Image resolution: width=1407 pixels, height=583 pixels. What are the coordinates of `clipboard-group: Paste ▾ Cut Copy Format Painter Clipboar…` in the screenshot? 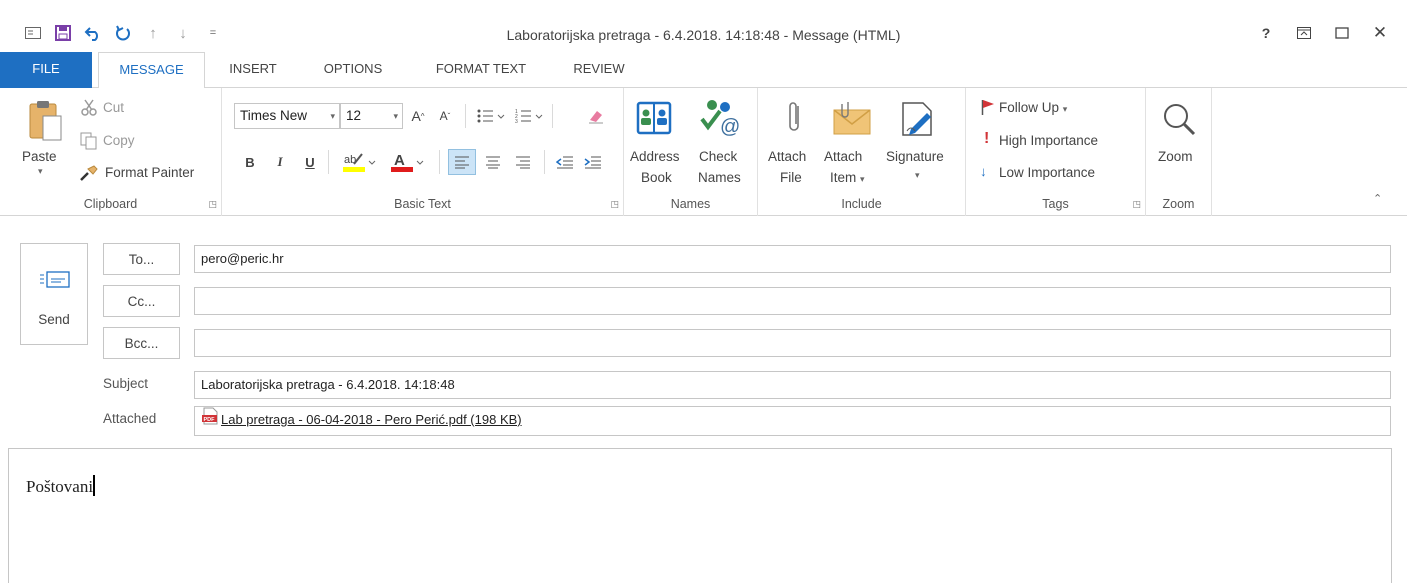 It's located at (111, 152).